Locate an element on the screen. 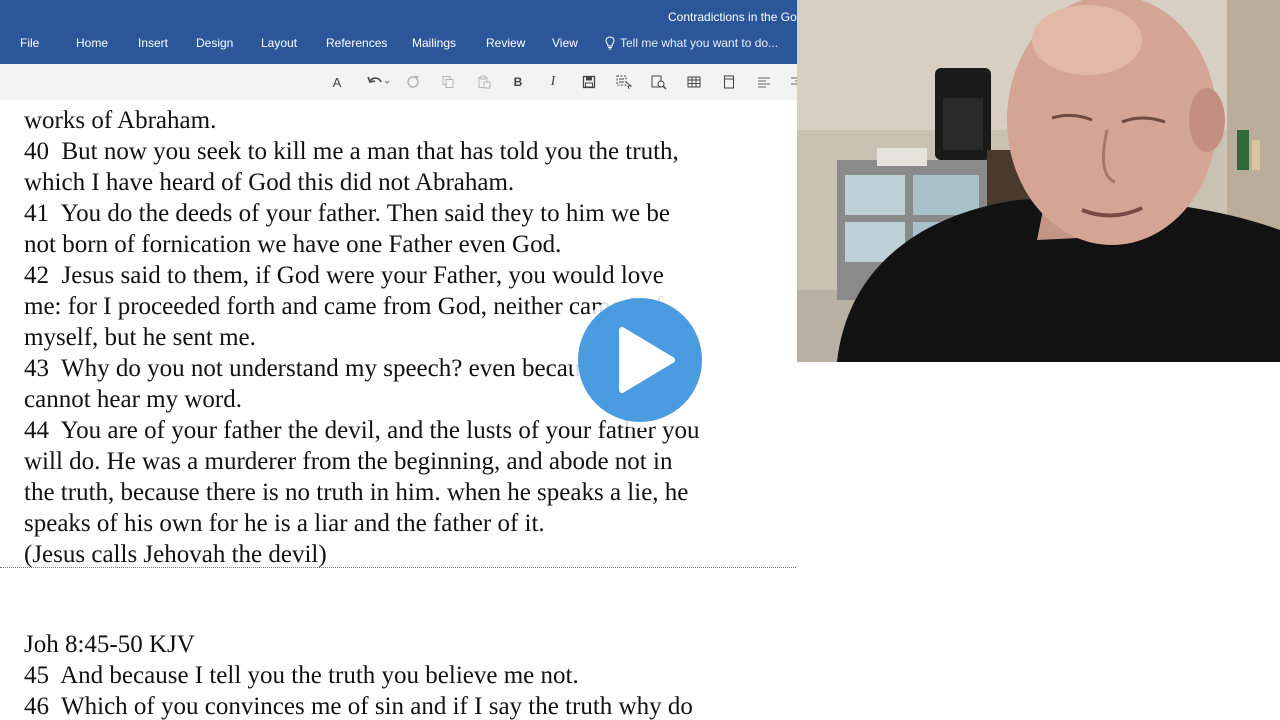 This screenshot has width=1280, height=720. copy-button is located at coordinates (448, 82).